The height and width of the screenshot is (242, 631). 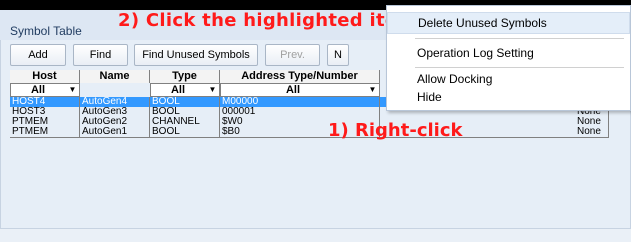 What do you see at coordinates (115, 132) in the screenshot?
I see `name-cell: AutoGen1` at bounding box center [115, 132].